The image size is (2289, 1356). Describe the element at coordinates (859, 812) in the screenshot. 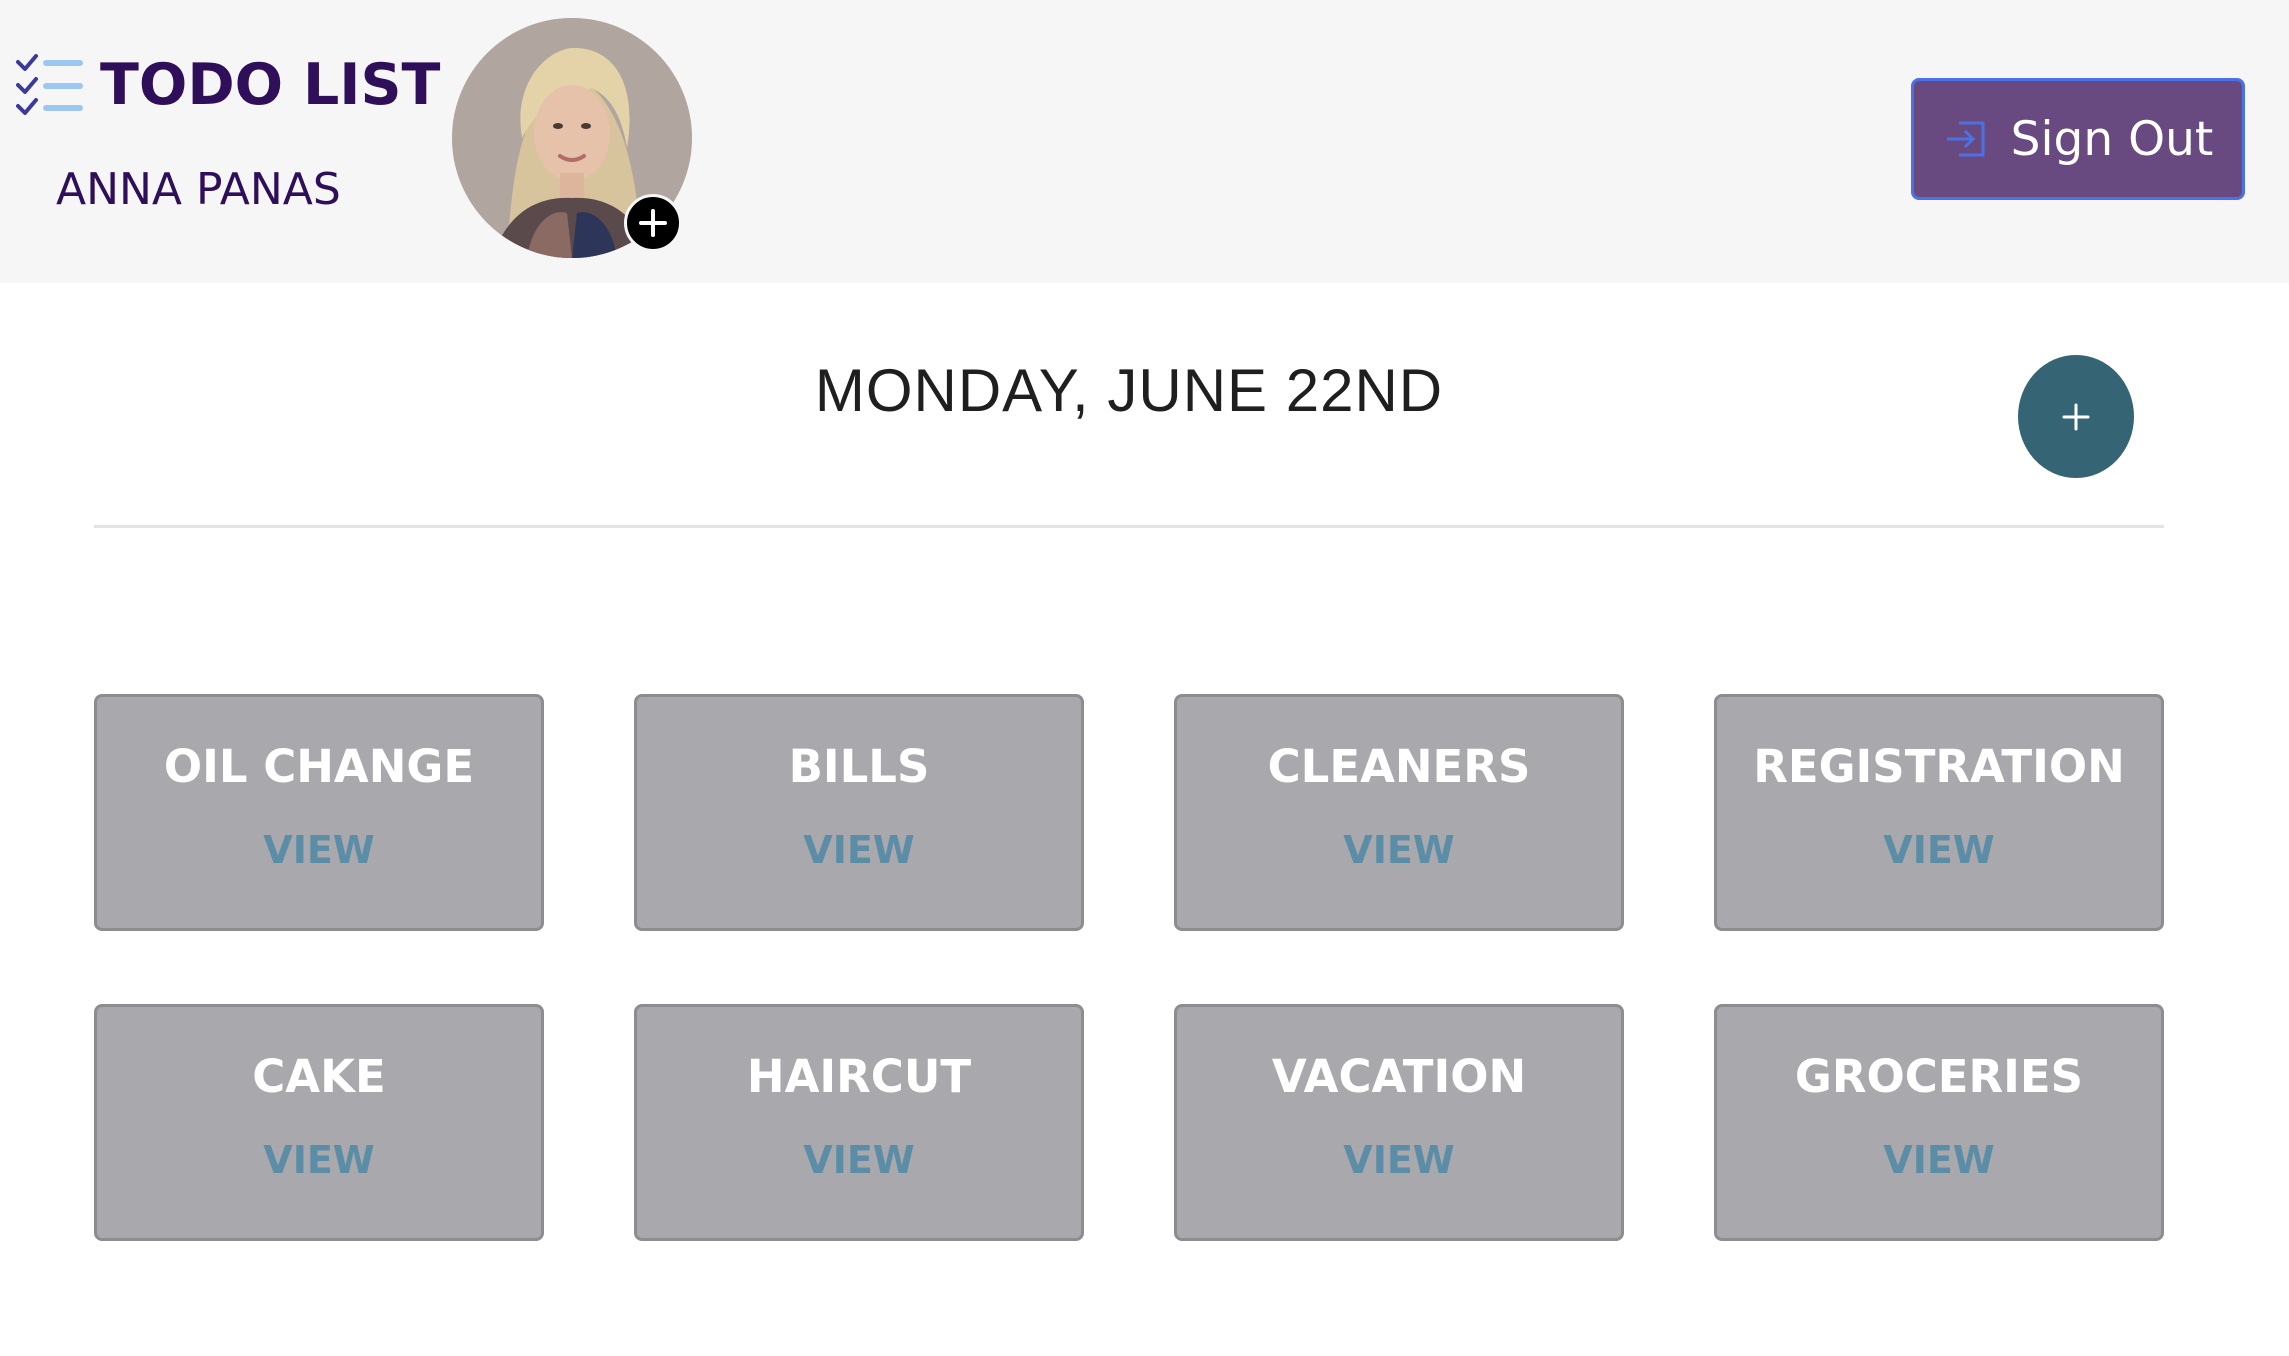

I see `task-card: BILLS VIEW` at that location.